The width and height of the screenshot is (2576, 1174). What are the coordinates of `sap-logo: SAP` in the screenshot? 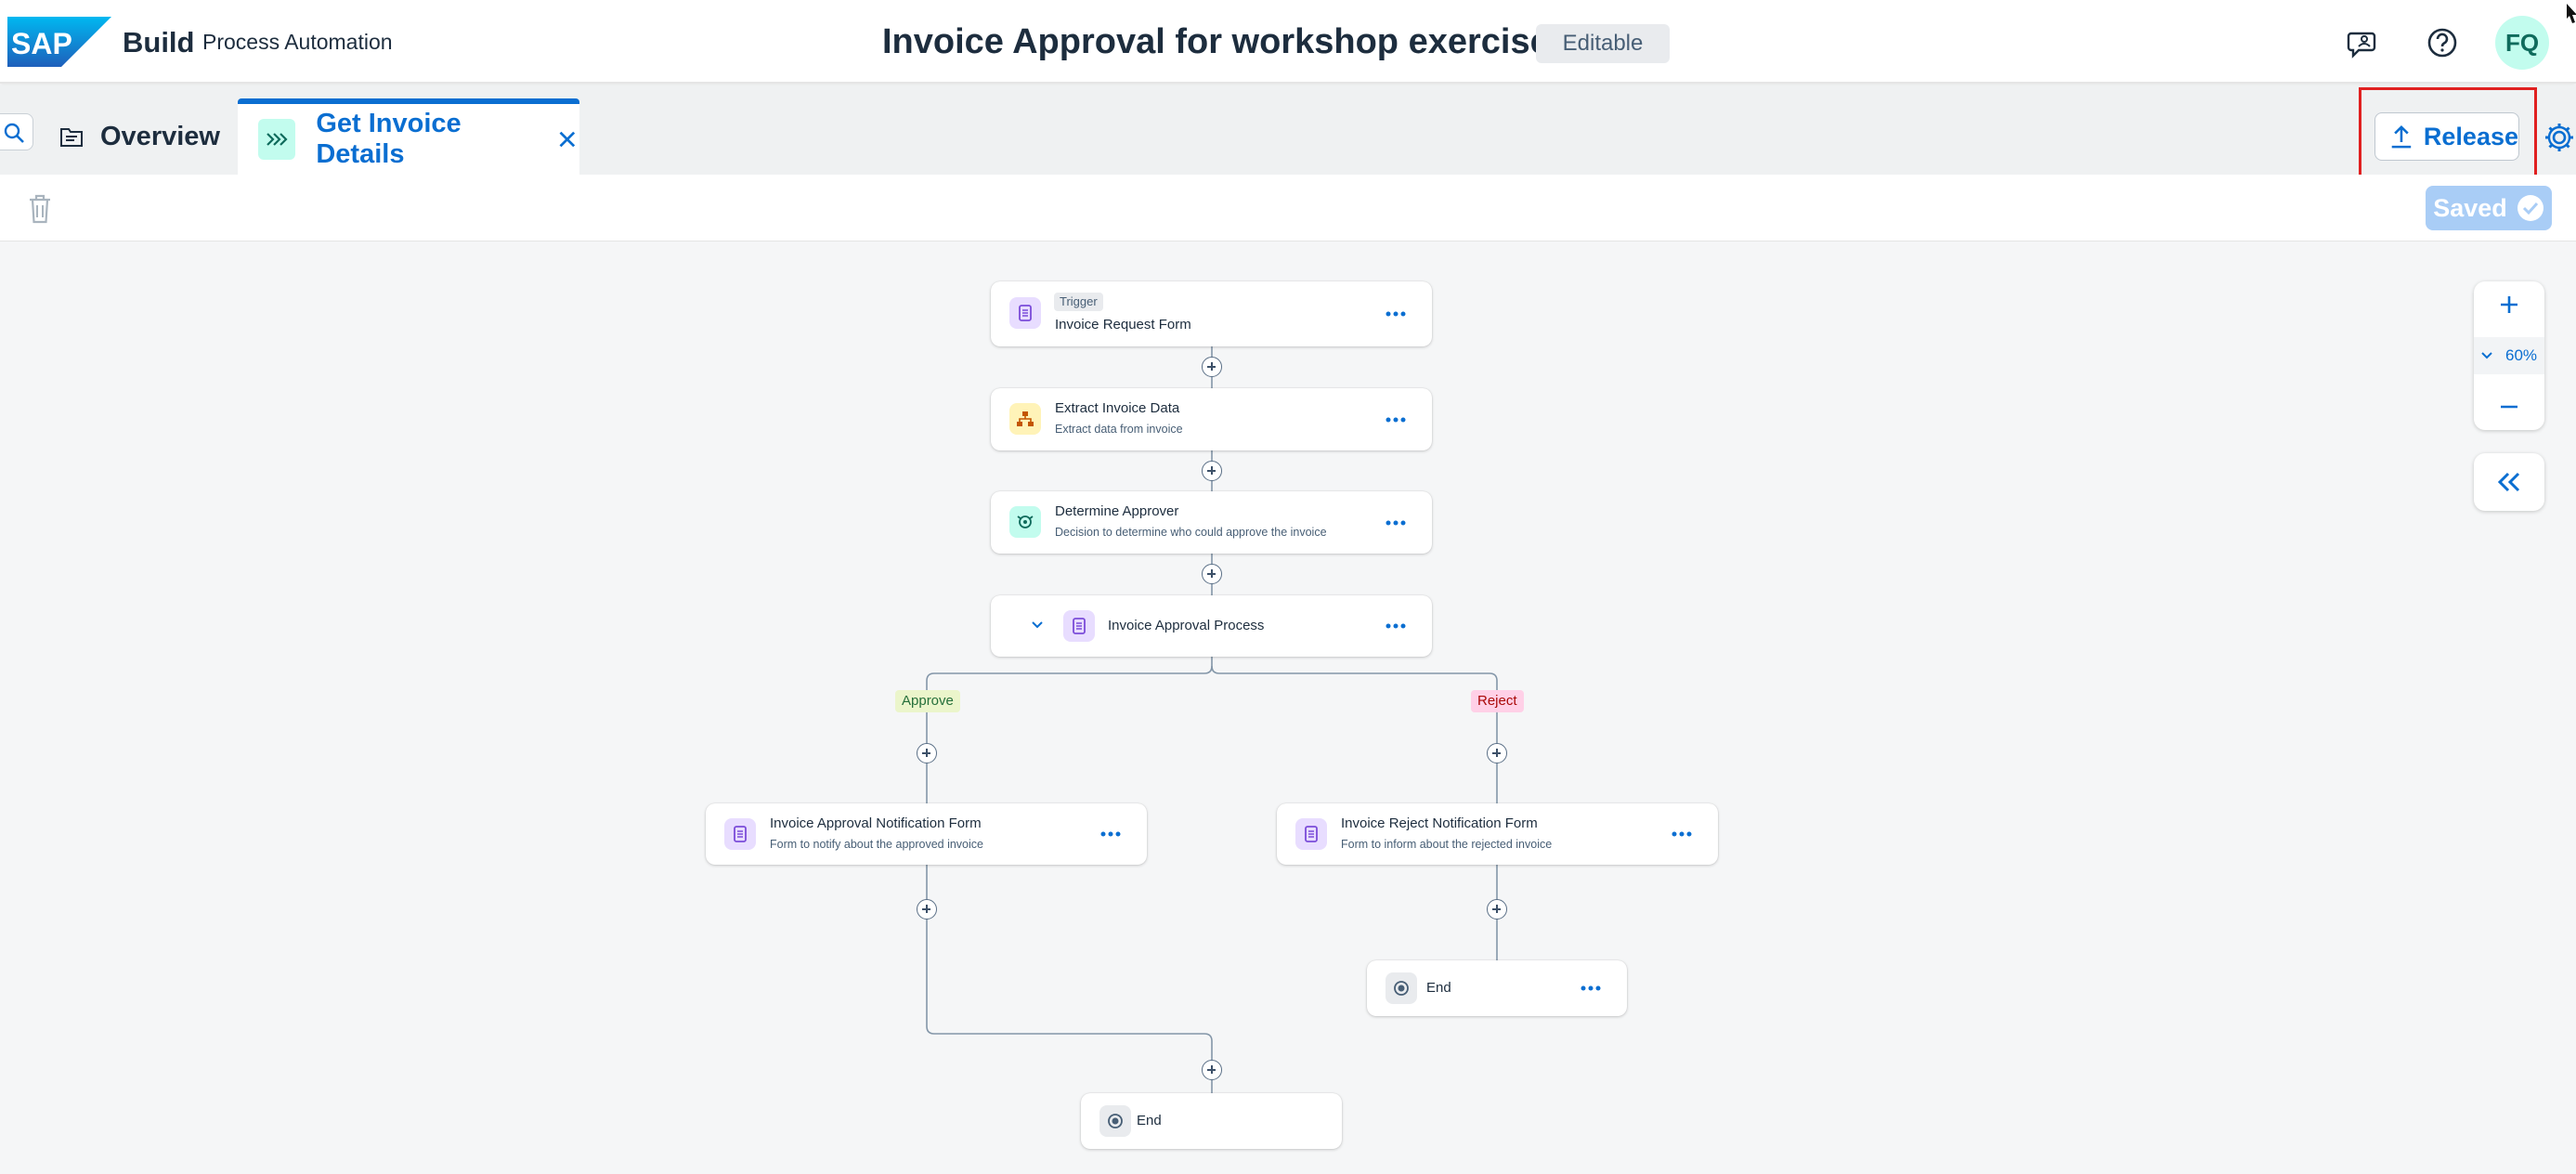 It's located at (59, 42).